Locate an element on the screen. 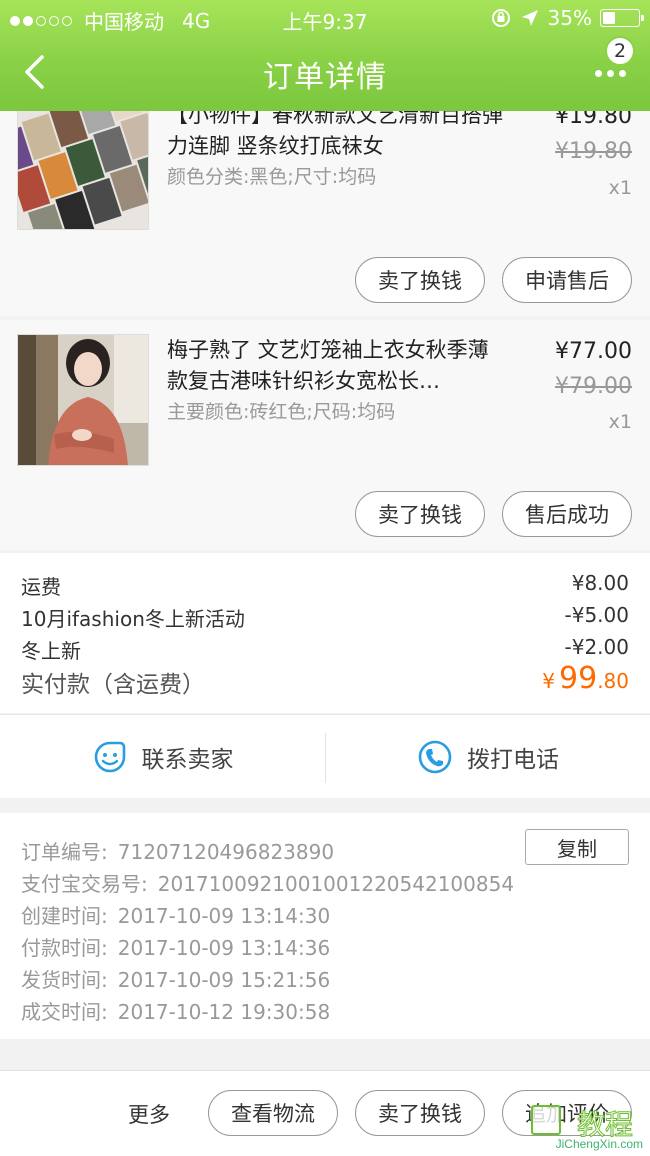  alipay-value: 2017100921001001220542100854 is located at coordinates (336, 884).